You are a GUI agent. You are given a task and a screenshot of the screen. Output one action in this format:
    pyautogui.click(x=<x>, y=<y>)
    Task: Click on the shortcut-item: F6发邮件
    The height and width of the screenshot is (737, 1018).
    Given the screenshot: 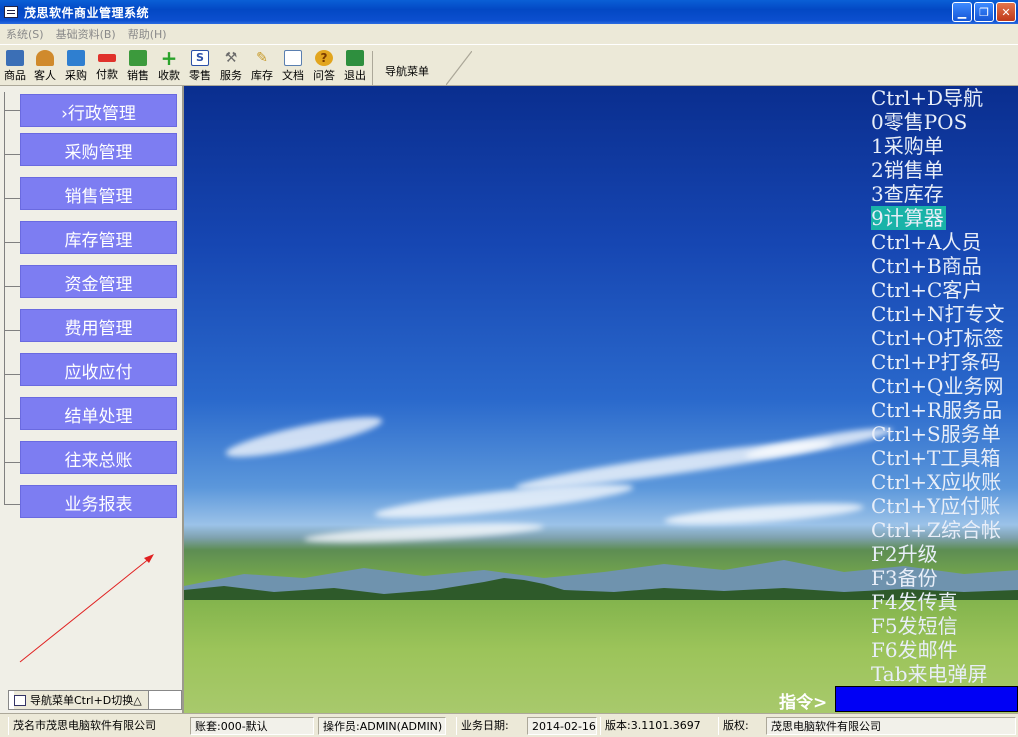 What is the action you would take?
    pyautogui.click(x=944, y=650)
    